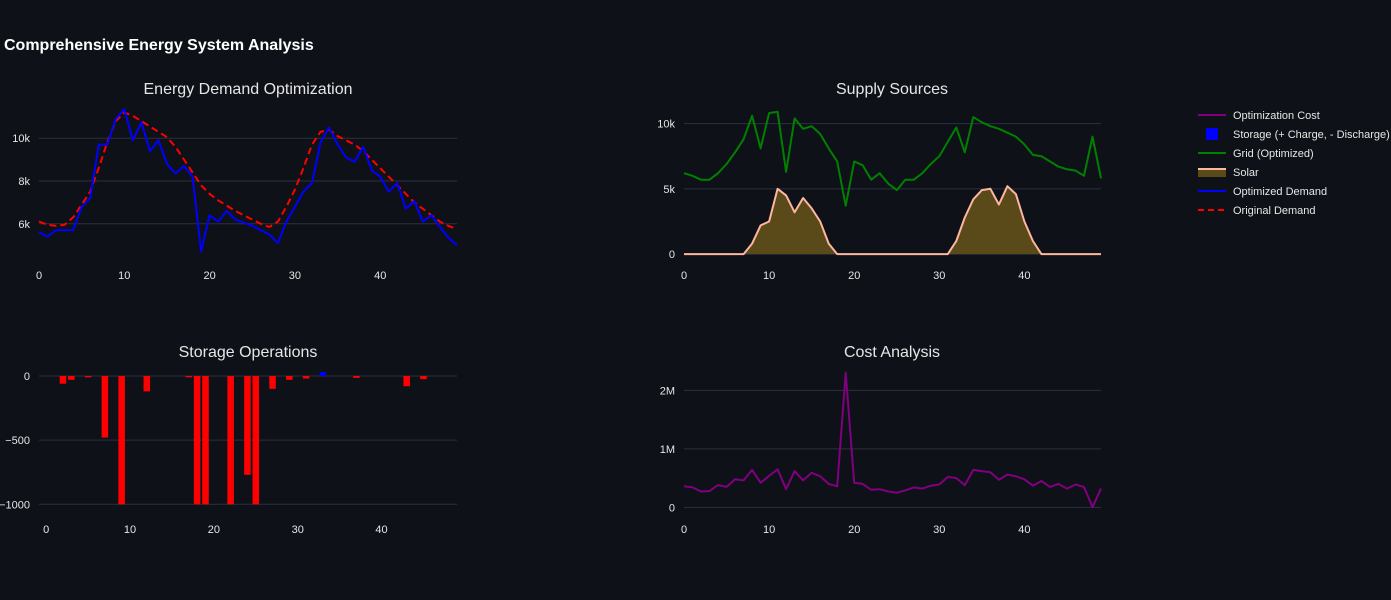  Describe the element at coordinates (1212, 134) in the screenshot. I see `legend-square-swatch` at that location.